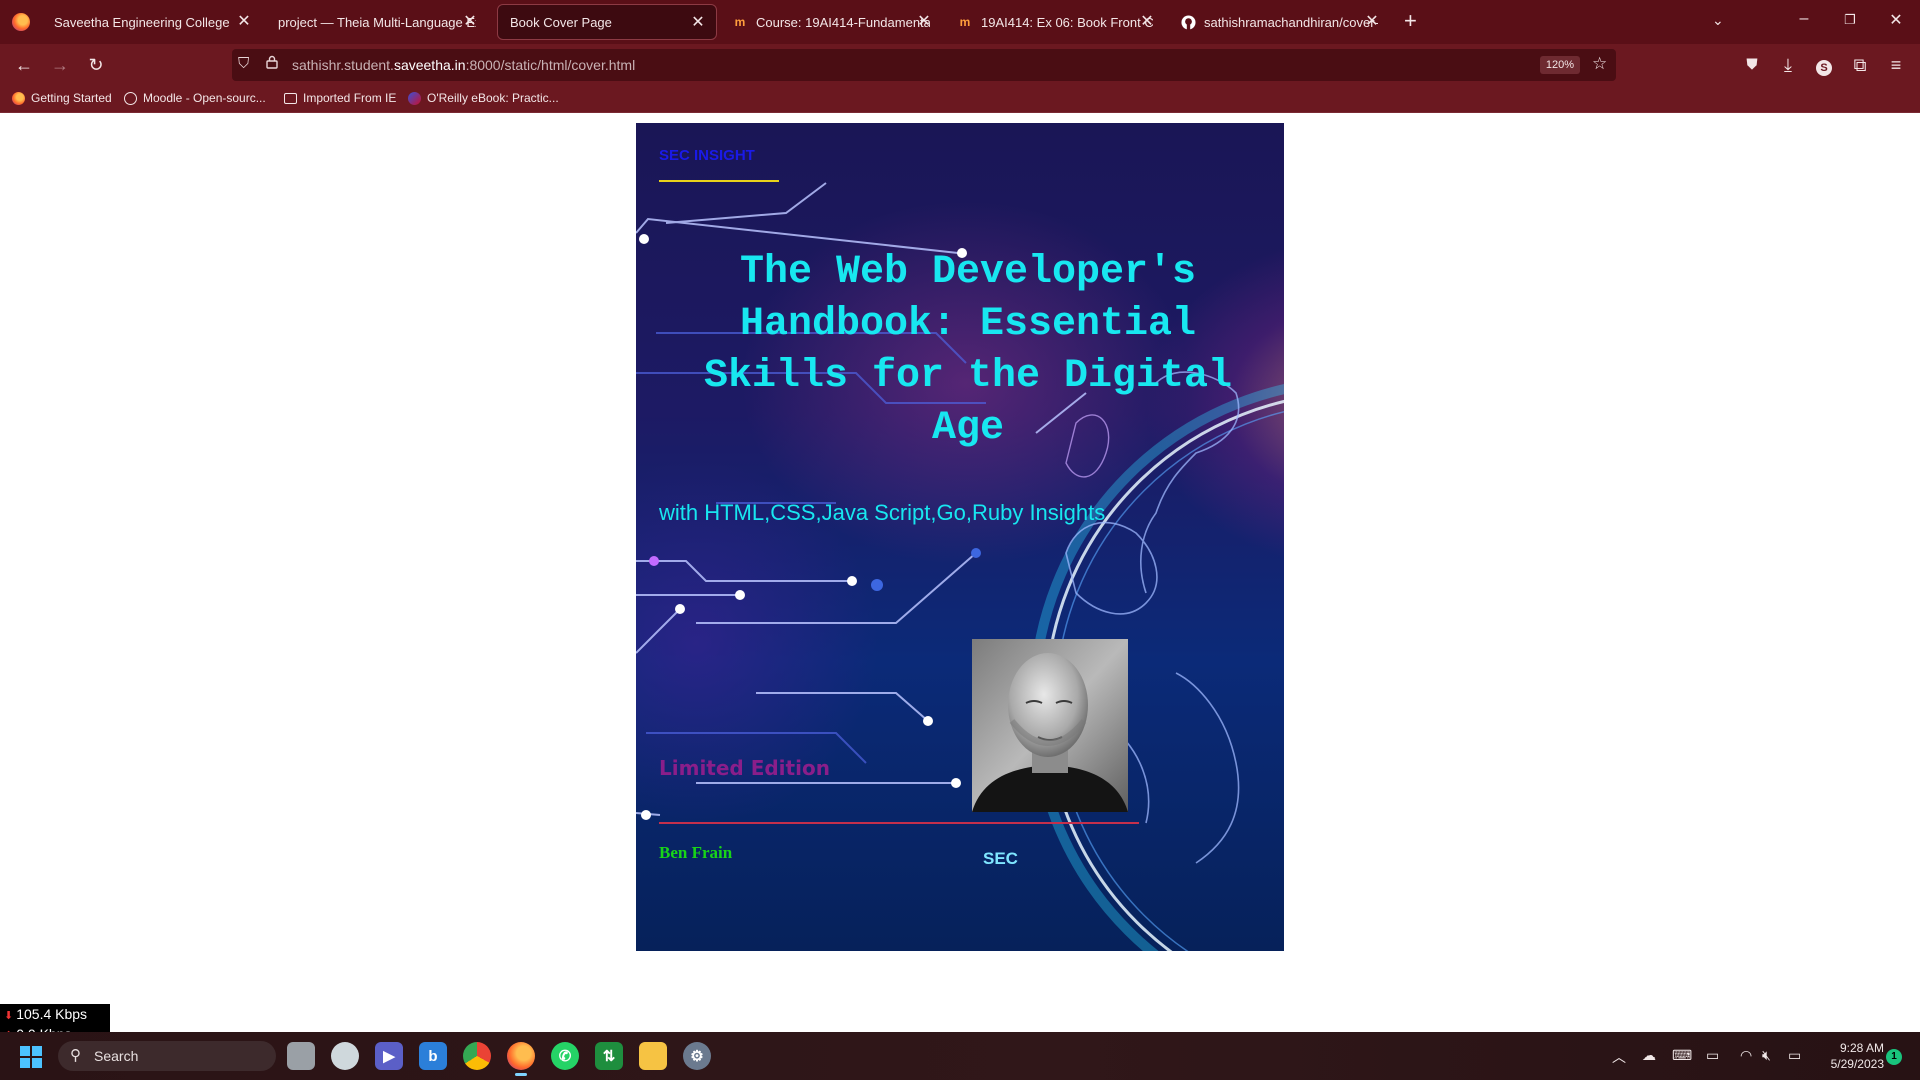  I want to click on new-tab-button: +, so click(1410, 21).